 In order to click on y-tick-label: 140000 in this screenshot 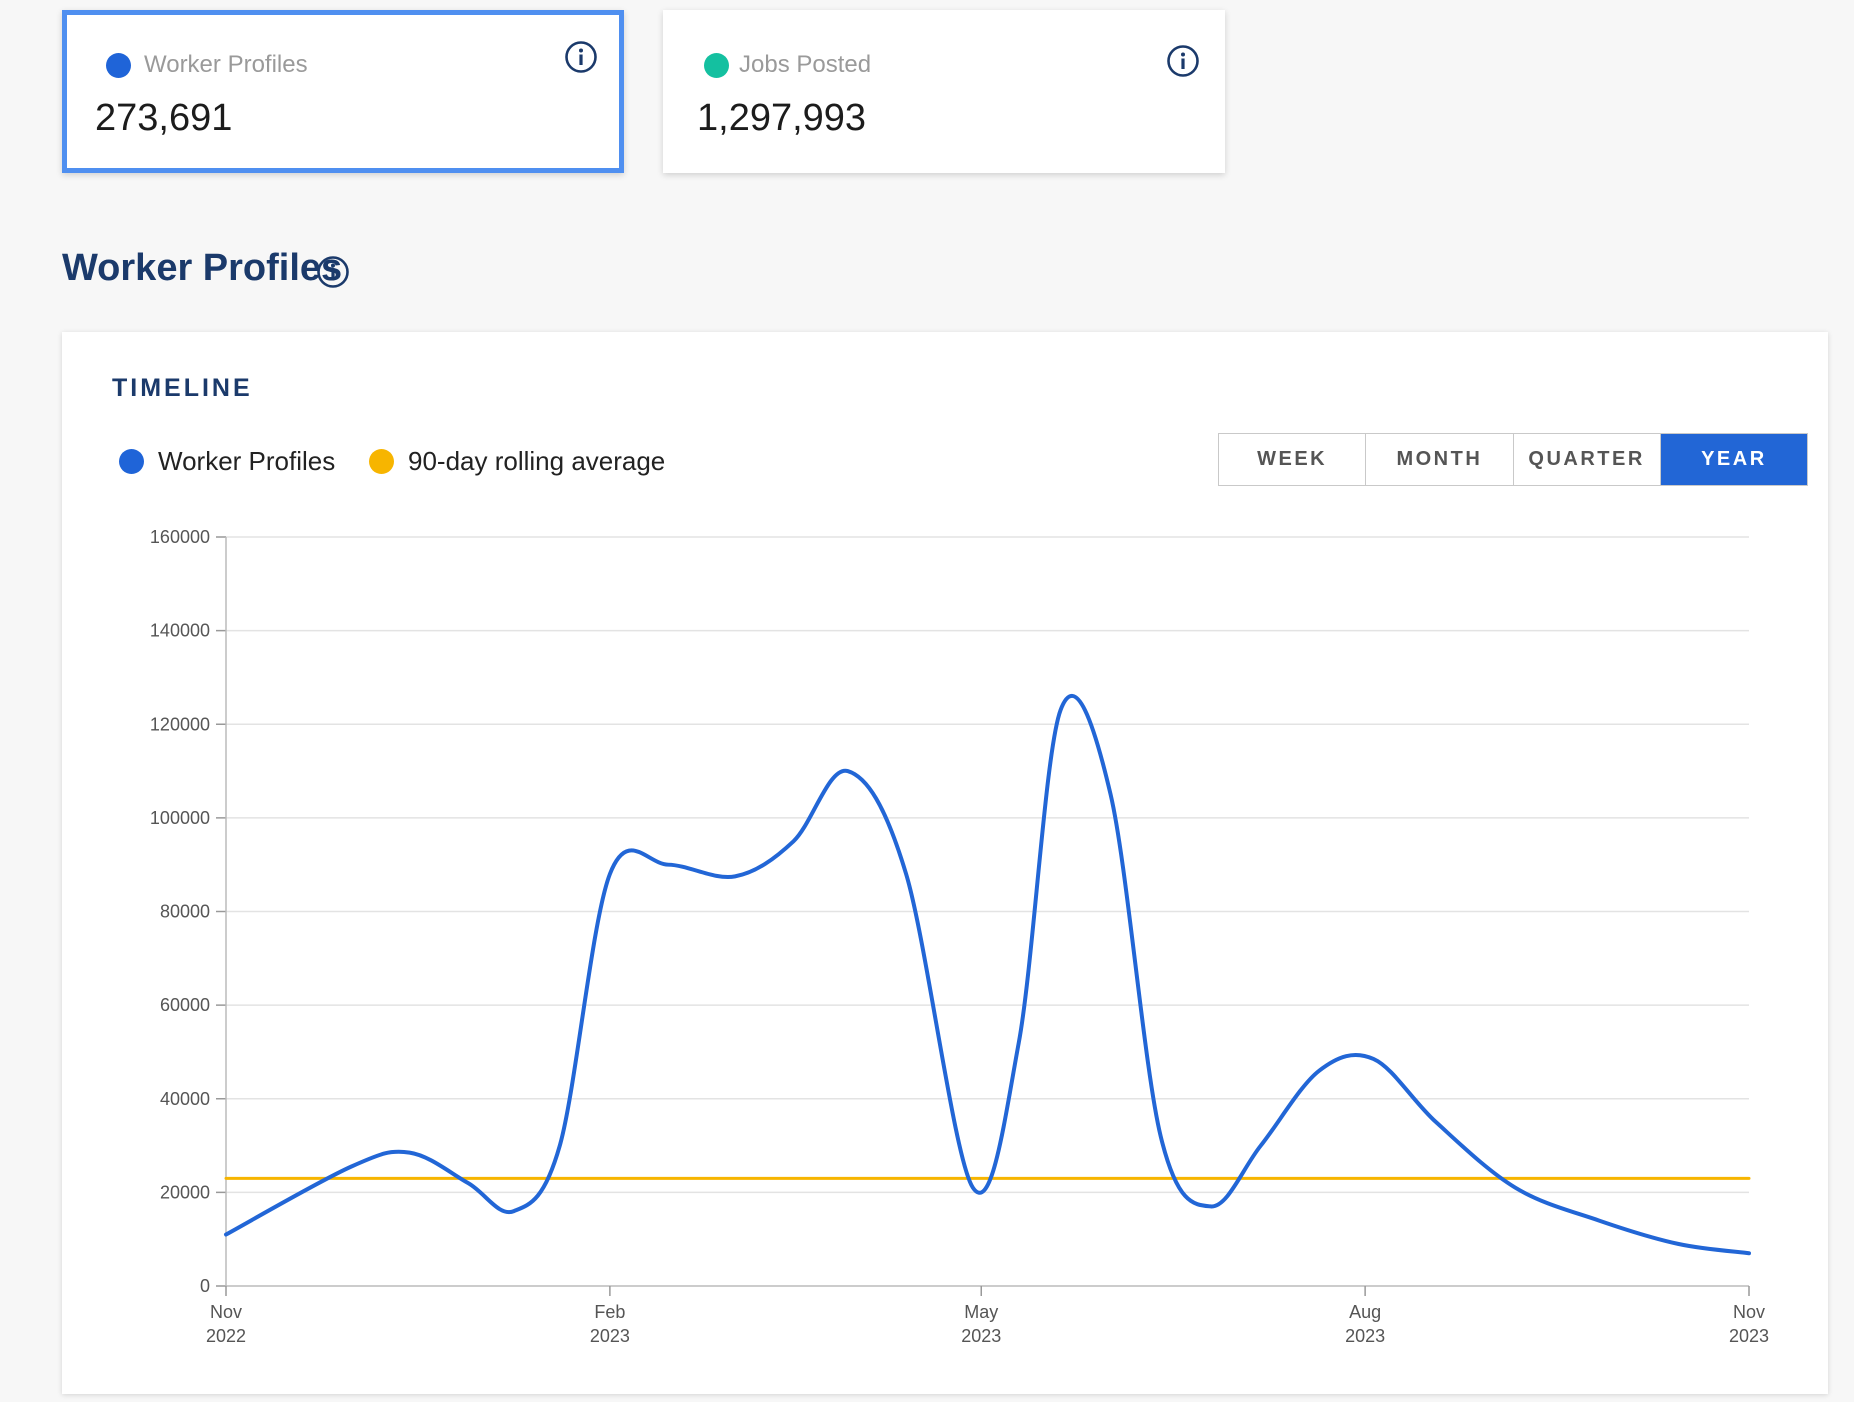, I will do `click(180, 631)`.